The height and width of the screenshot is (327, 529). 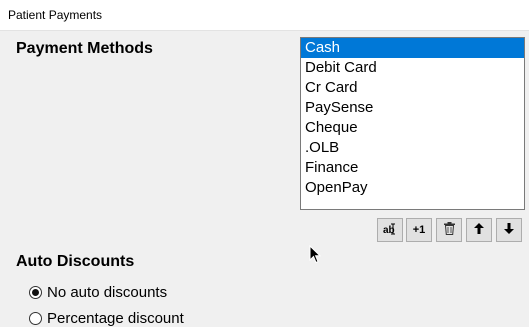 I want to click on delete-button, so click(x=449, y=230).